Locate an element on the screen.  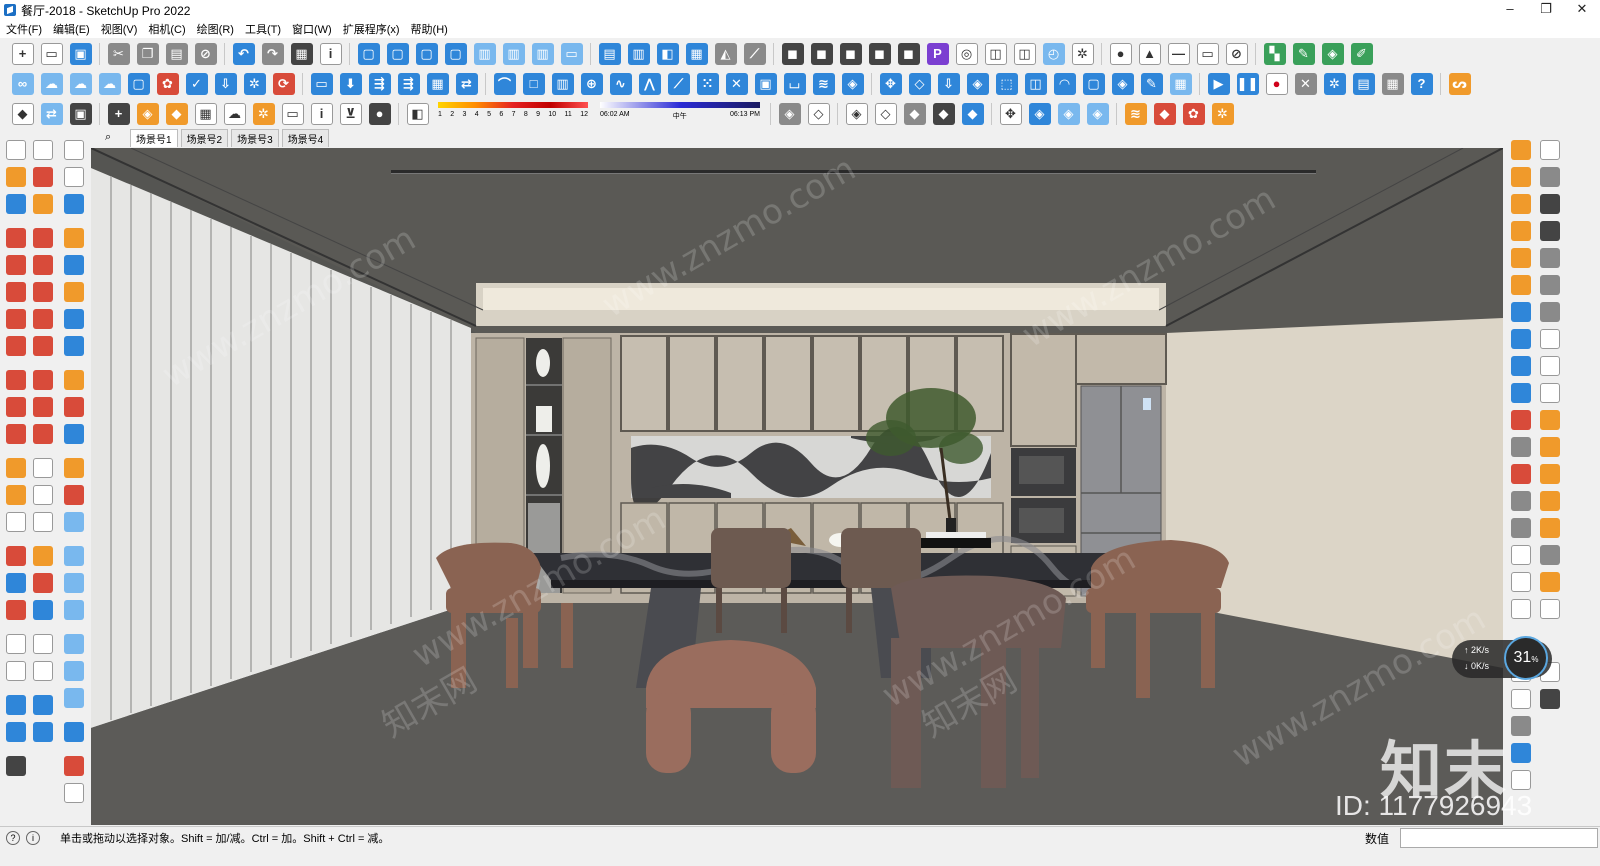
zoom-tool-icon is located at coordinates (16, 583).